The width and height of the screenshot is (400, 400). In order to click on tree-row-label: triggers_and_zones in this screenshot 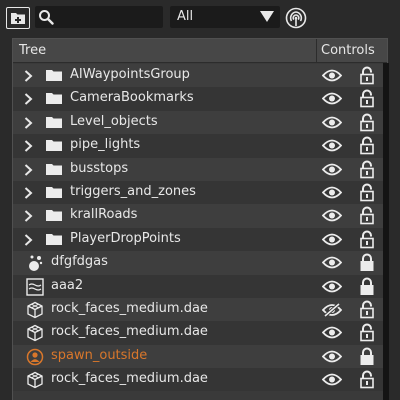, I will do `click(133, 191)`.